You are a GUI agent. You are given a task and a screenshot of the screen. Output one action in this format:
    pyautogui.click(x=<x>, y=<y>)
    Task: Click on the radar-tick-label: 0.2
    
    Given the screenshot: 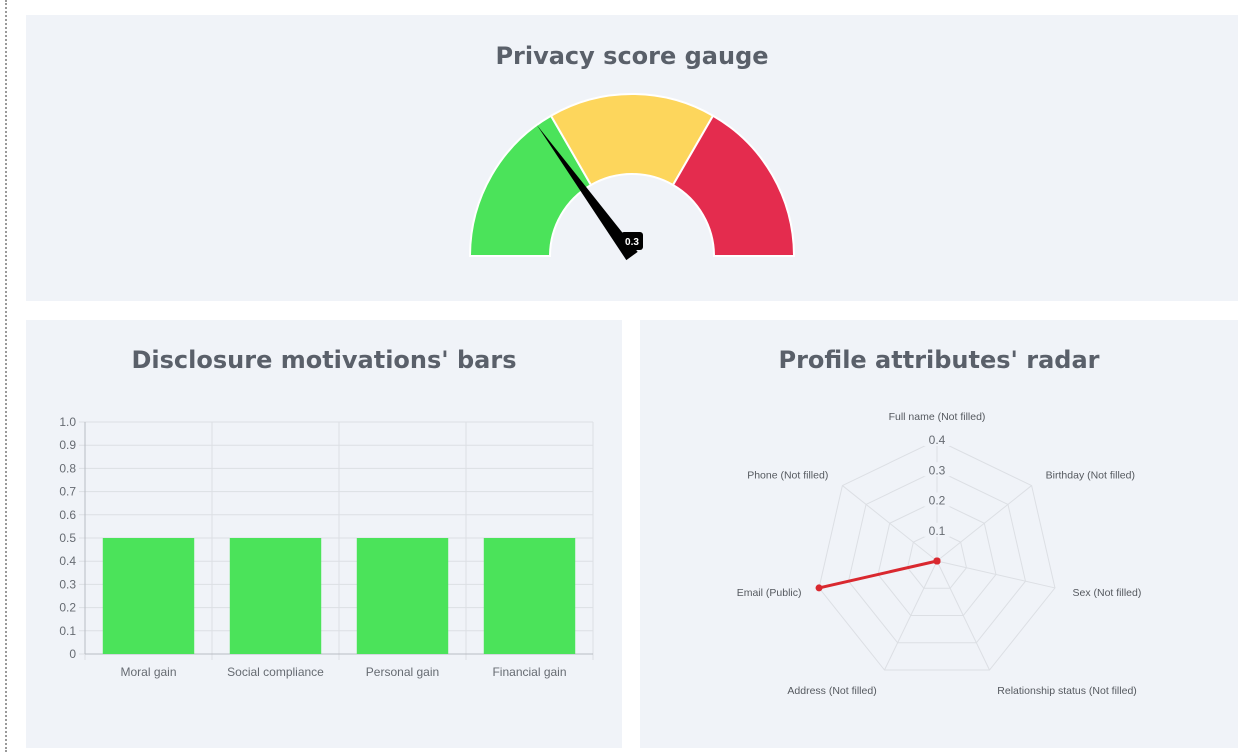 What is the action you would take?
    pyautogui.click(x=937, y=501)
    